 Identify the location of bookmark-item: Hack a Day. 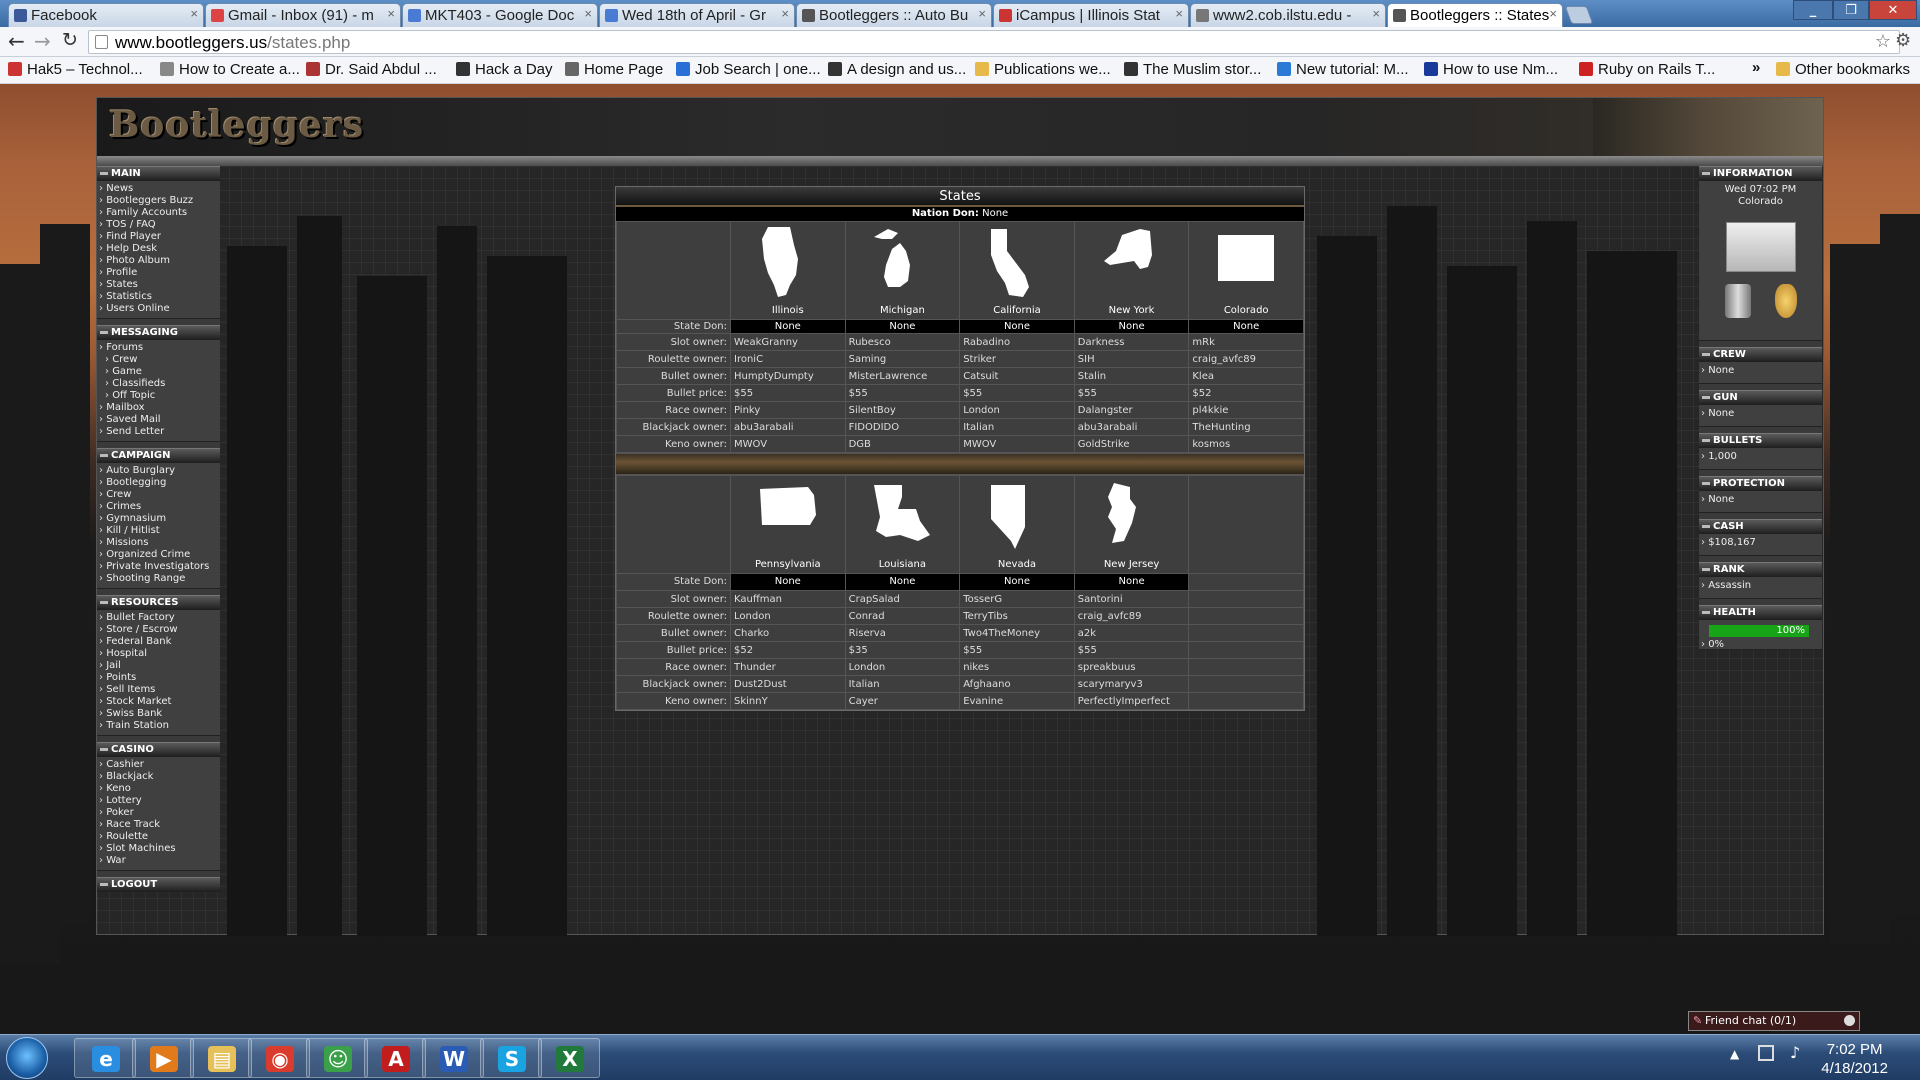
(504, 69).